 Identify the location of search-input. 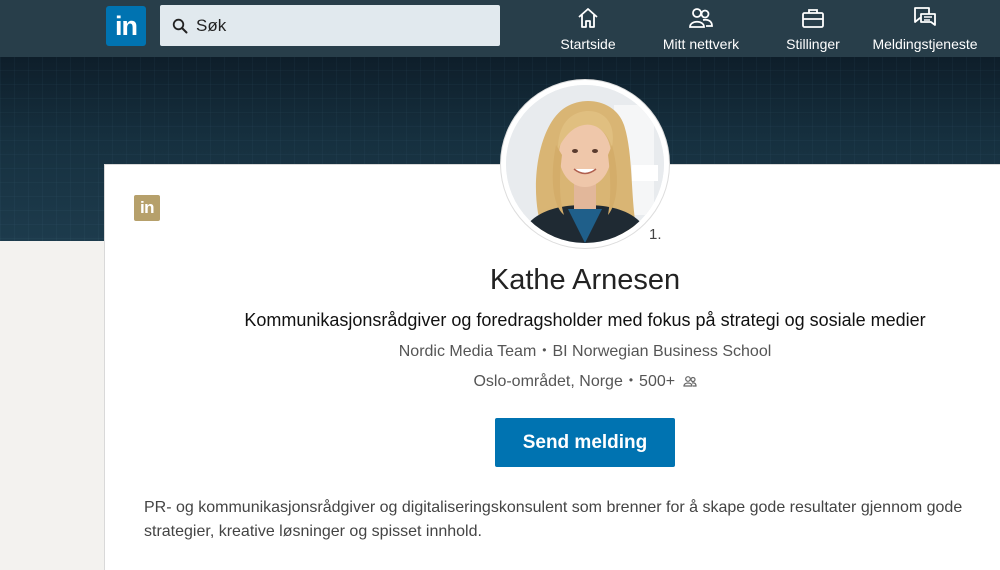
(341, 25).